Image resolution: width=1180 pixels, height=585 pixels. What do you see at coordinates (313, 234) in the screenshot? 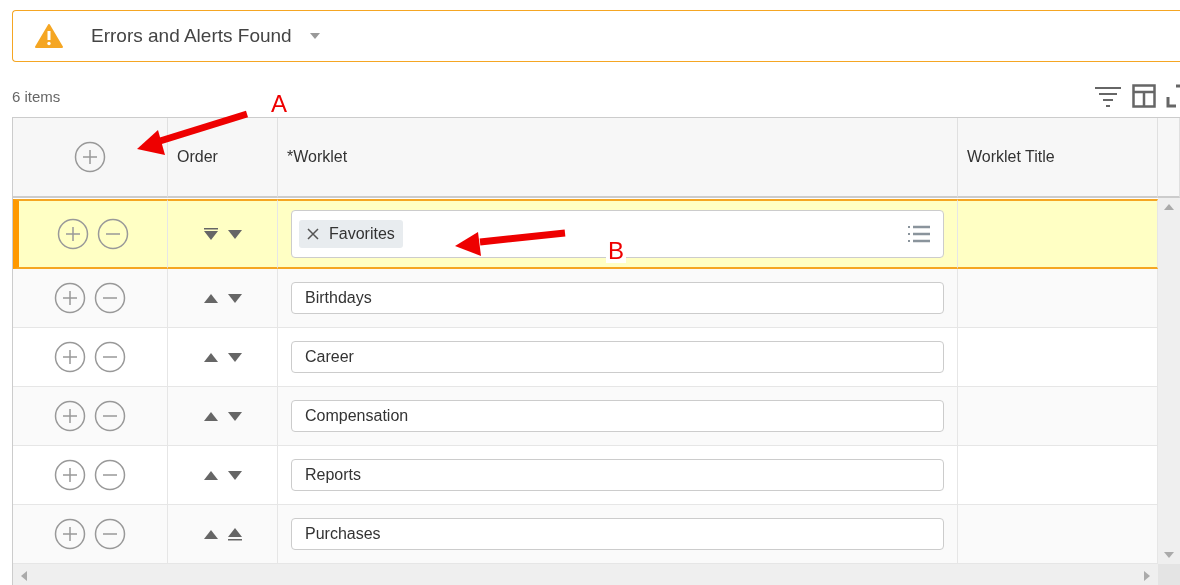
I see `close-icon` at bounding box center [313, 234].